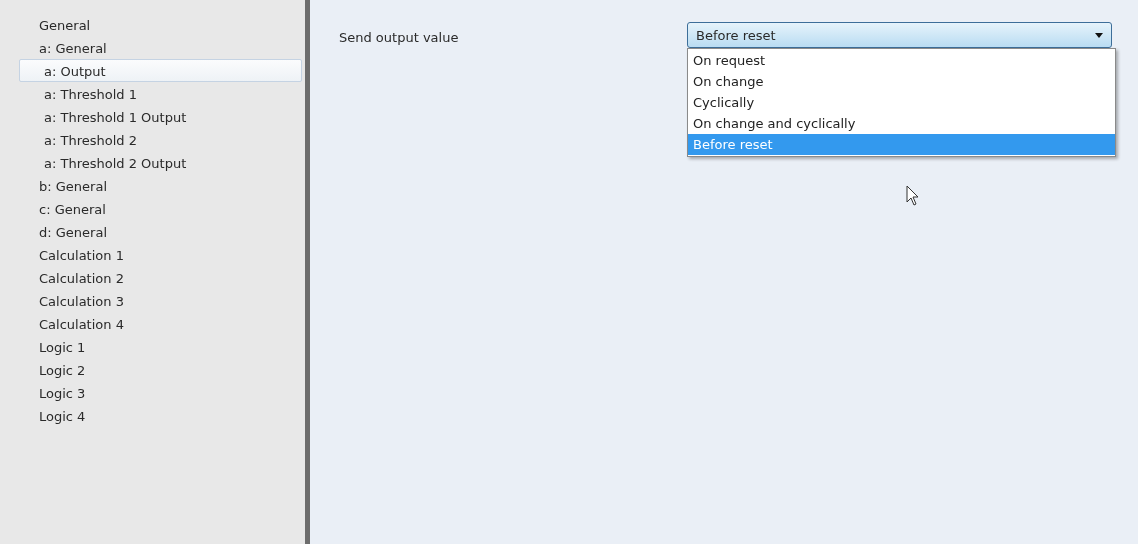  I want to click on dropdown-option: On change and cyclically, so click(901, 123).